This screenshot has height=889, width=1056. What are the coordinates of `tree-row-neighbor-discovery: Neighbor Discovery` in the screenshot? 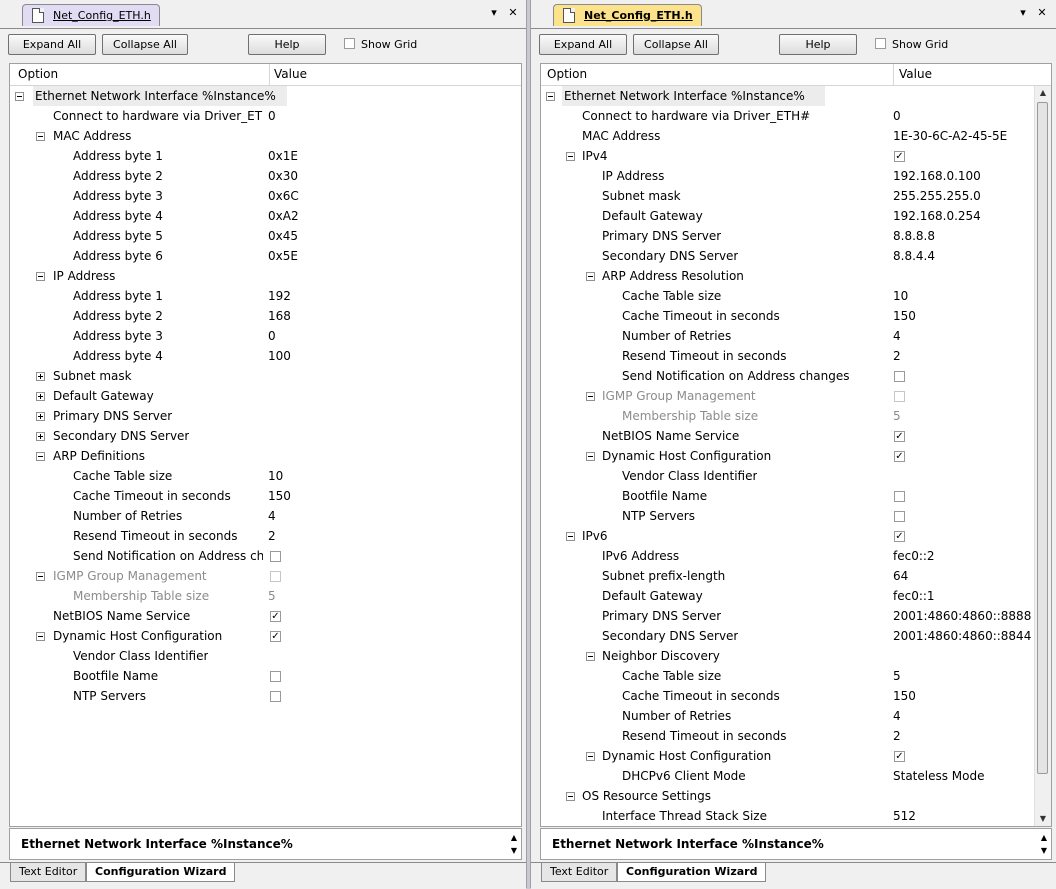 It's located at (796, 656).